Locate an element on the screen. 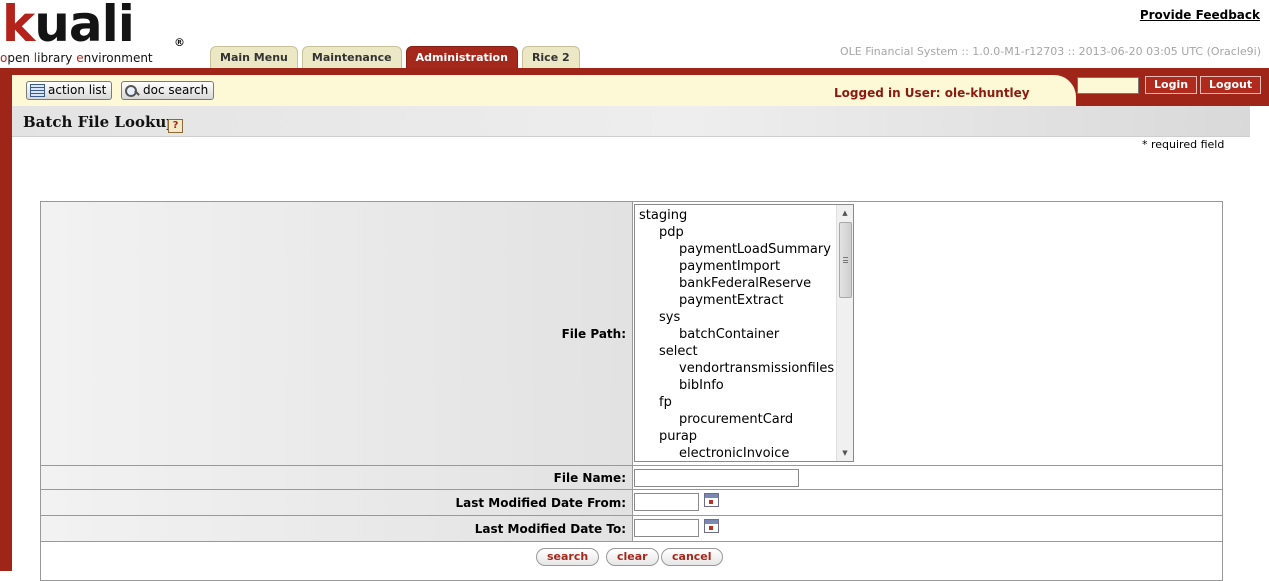 The image size is (1269, 581). tab-administration: Administration is located at coordinates (461, 58).